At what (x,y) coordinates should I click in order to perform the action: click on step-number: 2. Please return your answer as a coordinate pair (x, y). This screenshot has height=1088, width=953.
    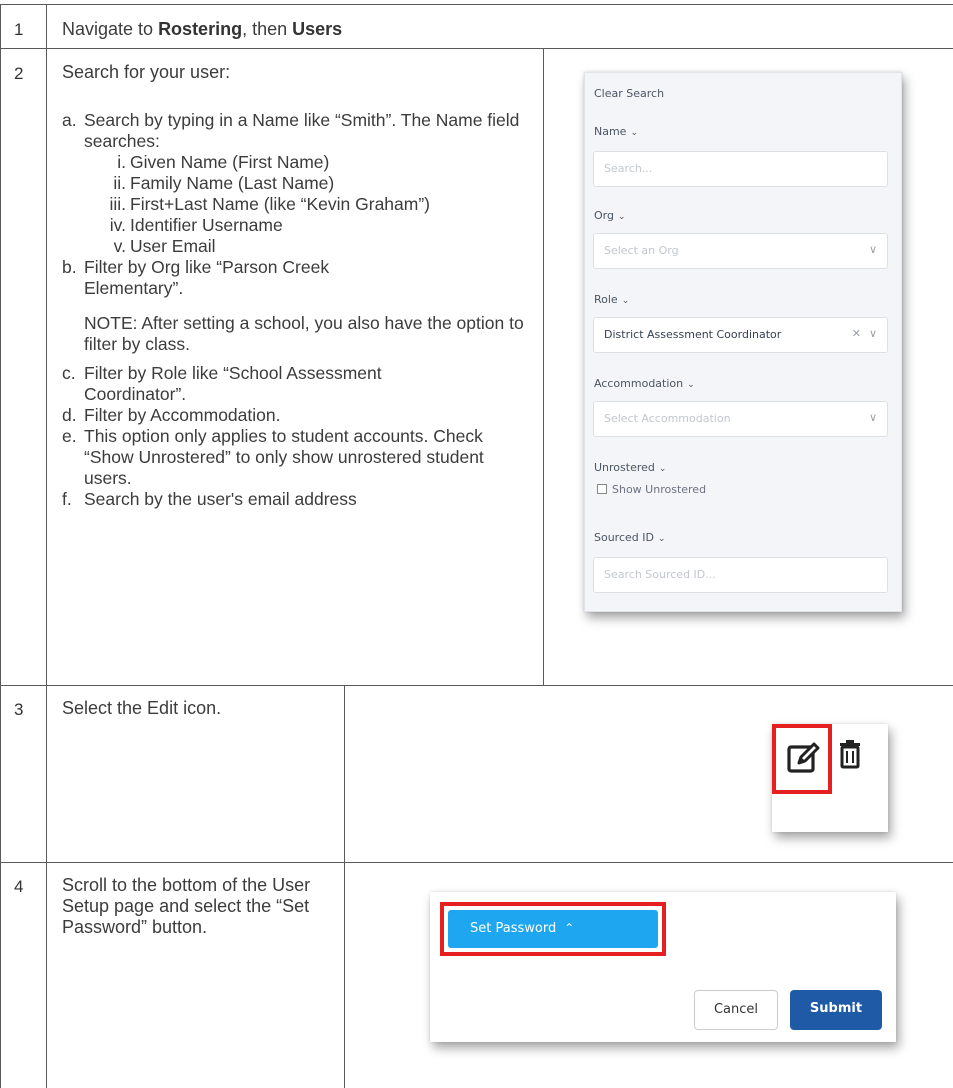
    Looking at the image, I should click on (19, 73).